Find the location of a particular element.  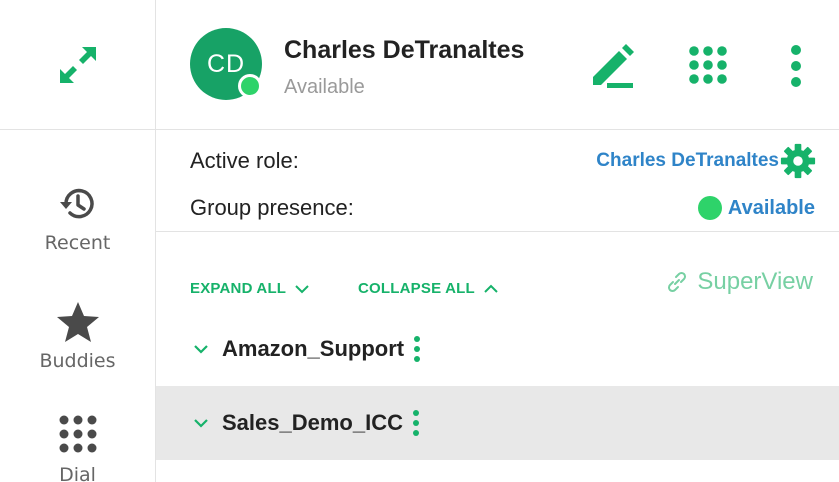

group-presence-label: Group presence: is located at coordinates (272, 207).